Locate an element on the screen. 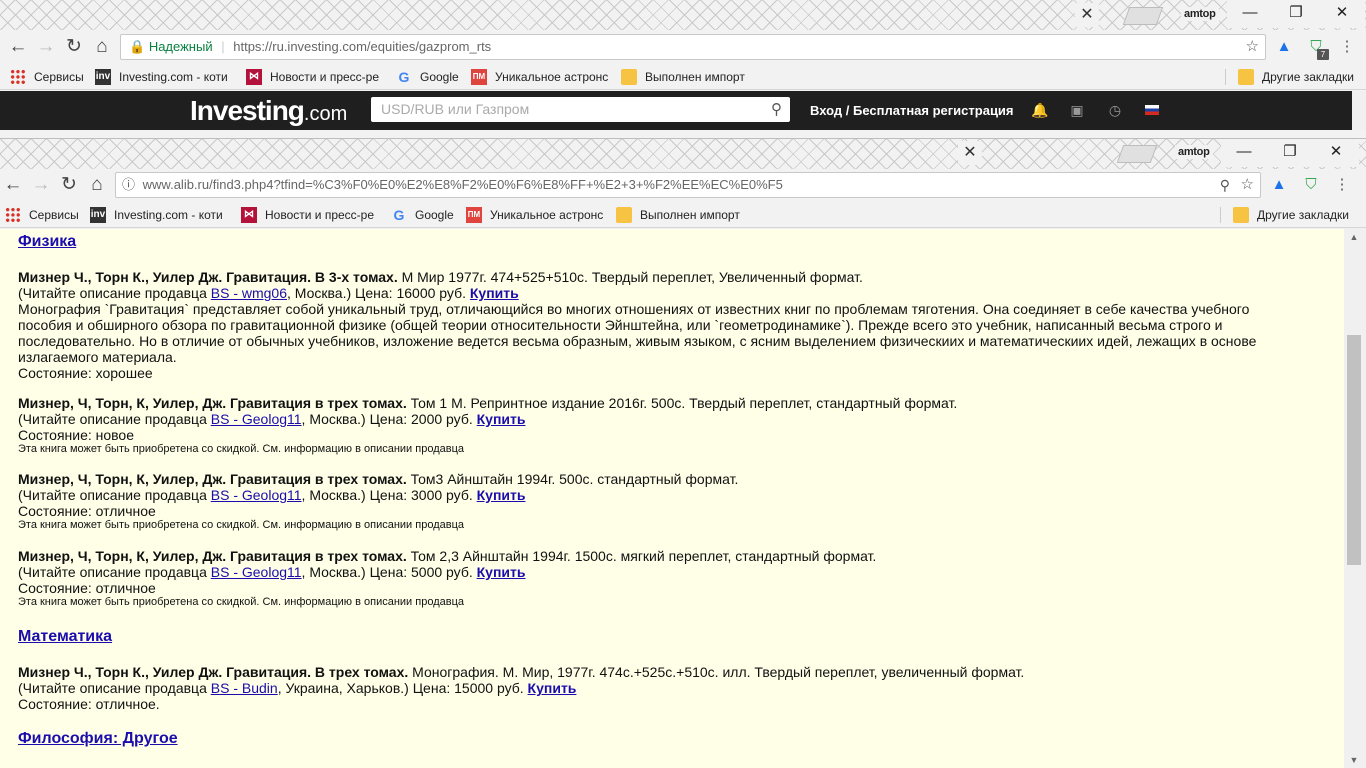  tab-strip is located at coordinates (683, 154).